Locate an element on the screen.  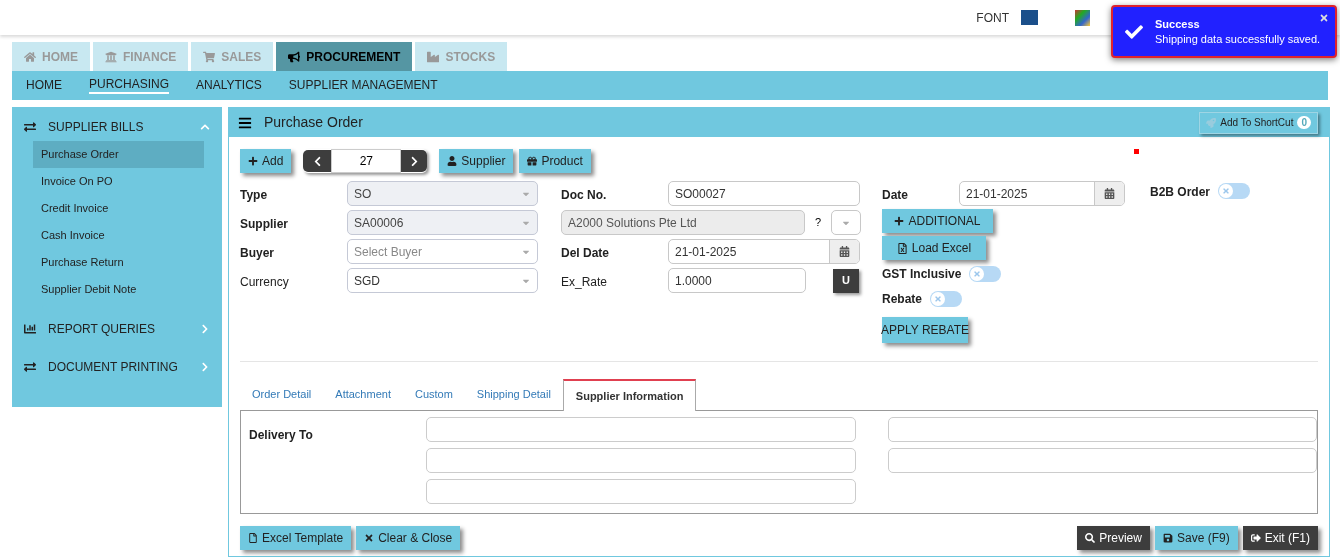
detail-tab: Order Detail is located at coordinates (282, 394).